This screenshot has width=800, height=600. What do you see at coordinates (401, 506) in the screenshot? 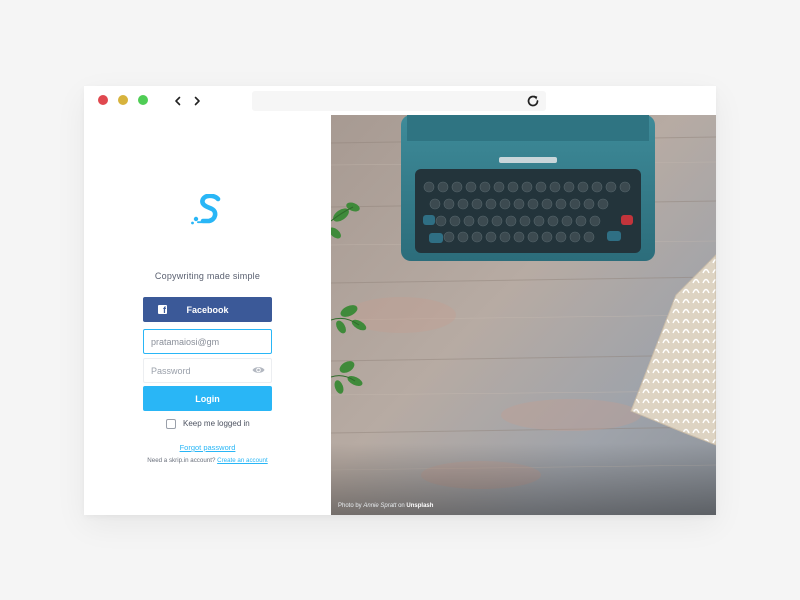
I see `photo-credit-mid: on` at bounding box center [401, 506].